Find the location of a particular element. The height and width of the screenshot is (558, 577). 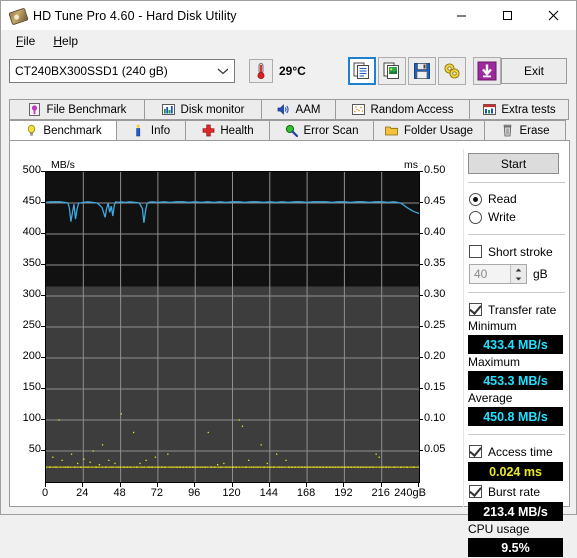

y-axis-title: MB/s is located at coordinates (63, 165).